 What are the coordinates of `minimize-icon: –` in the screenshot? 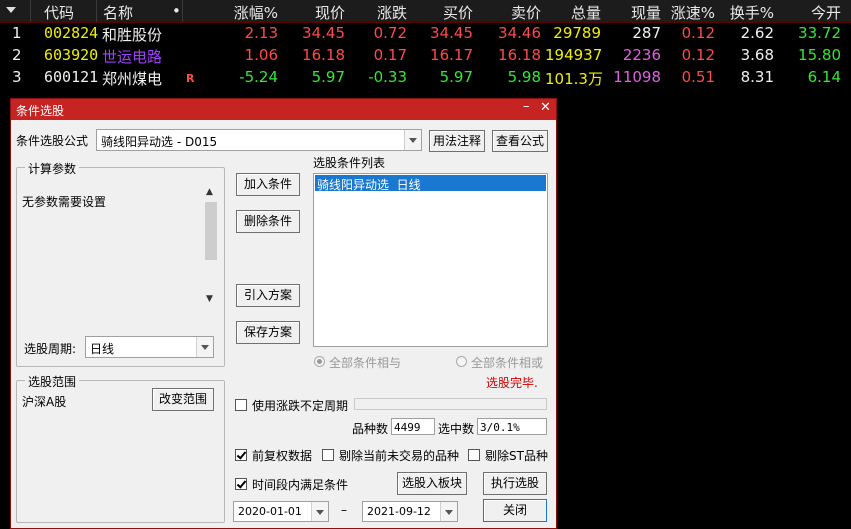 It's located at (526, 106).